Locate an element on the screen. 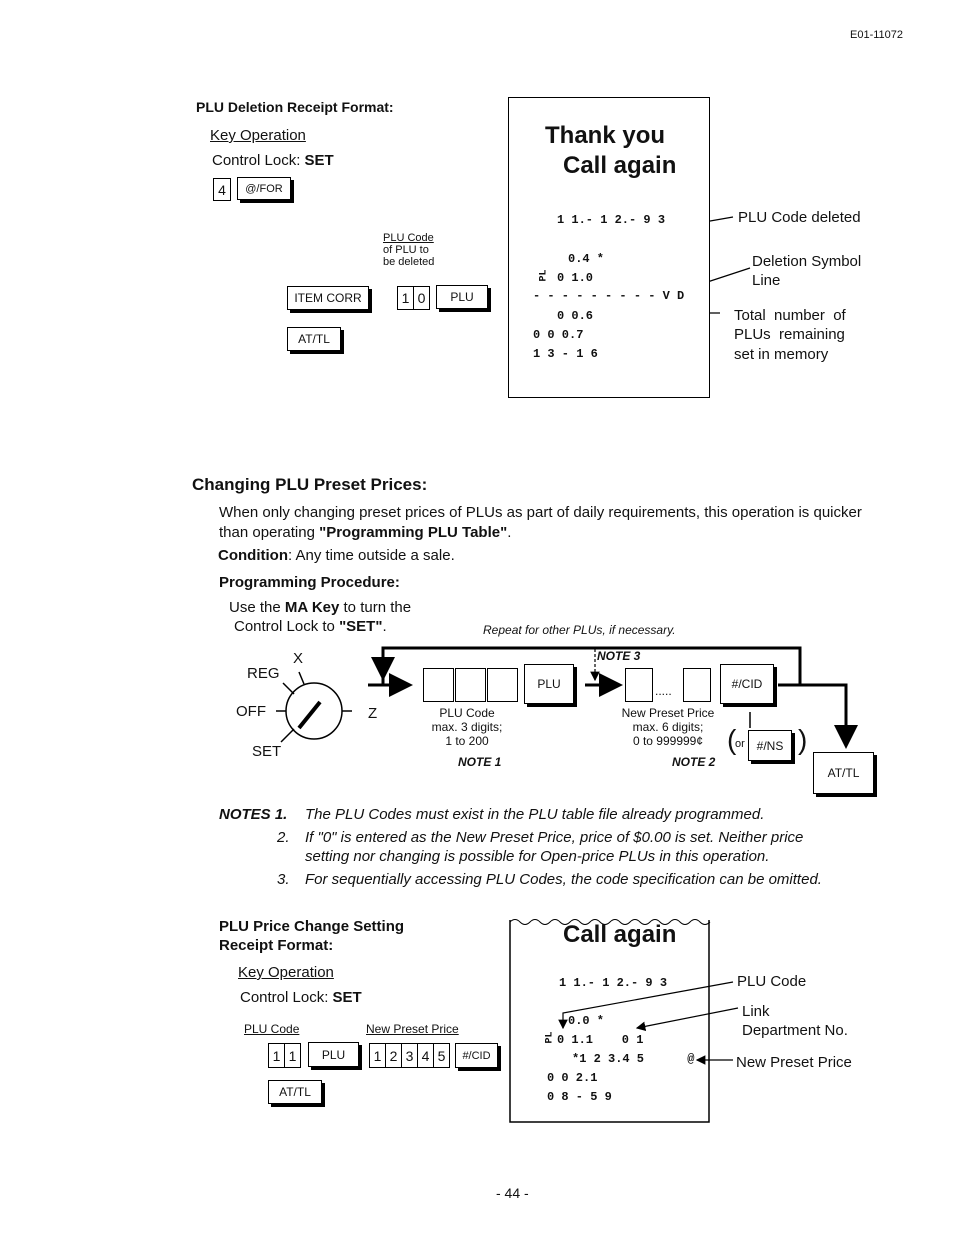  new-price-label: New Preset Price is located at coordinates (412, 1029).